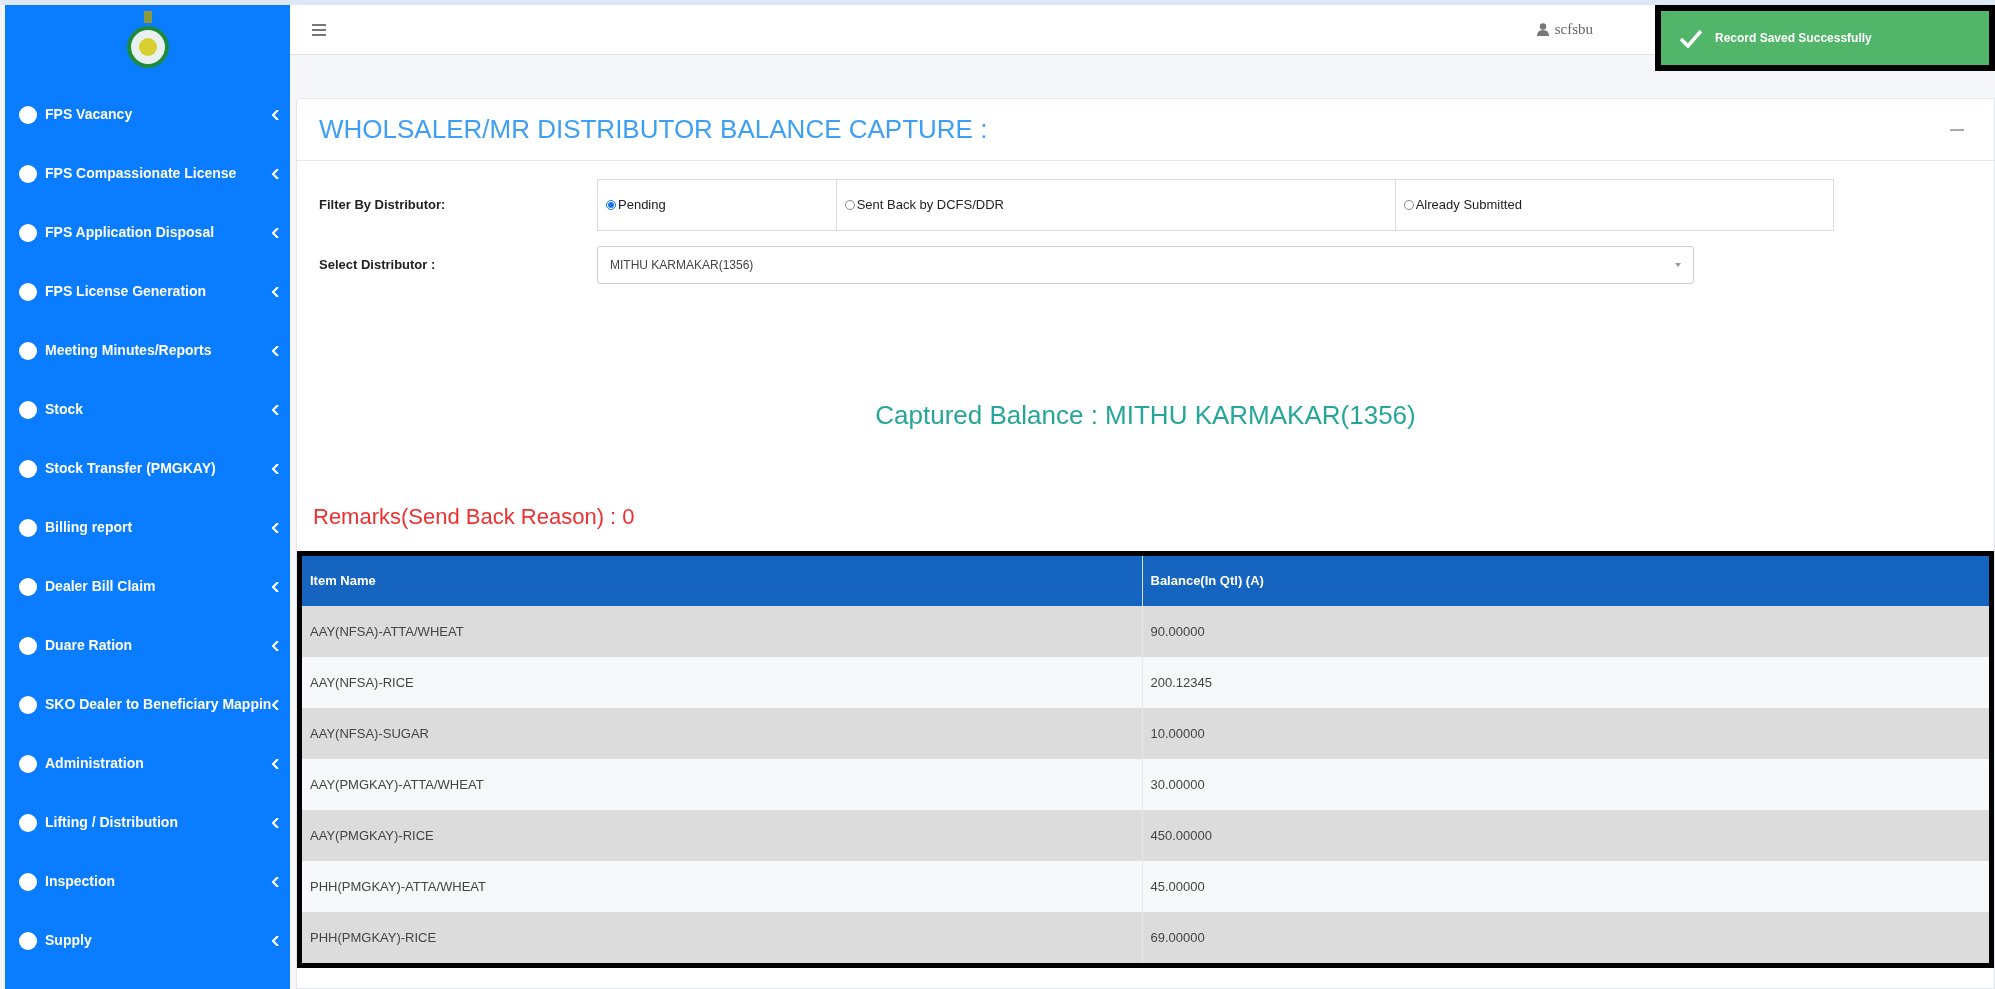 This screenshot has width=1995, height=989. Describe the element at coordinates (722, 784) in the screenshot. I see `table-cell: AAY(PMGKAY)-ATTA/WHEAT` at that location.